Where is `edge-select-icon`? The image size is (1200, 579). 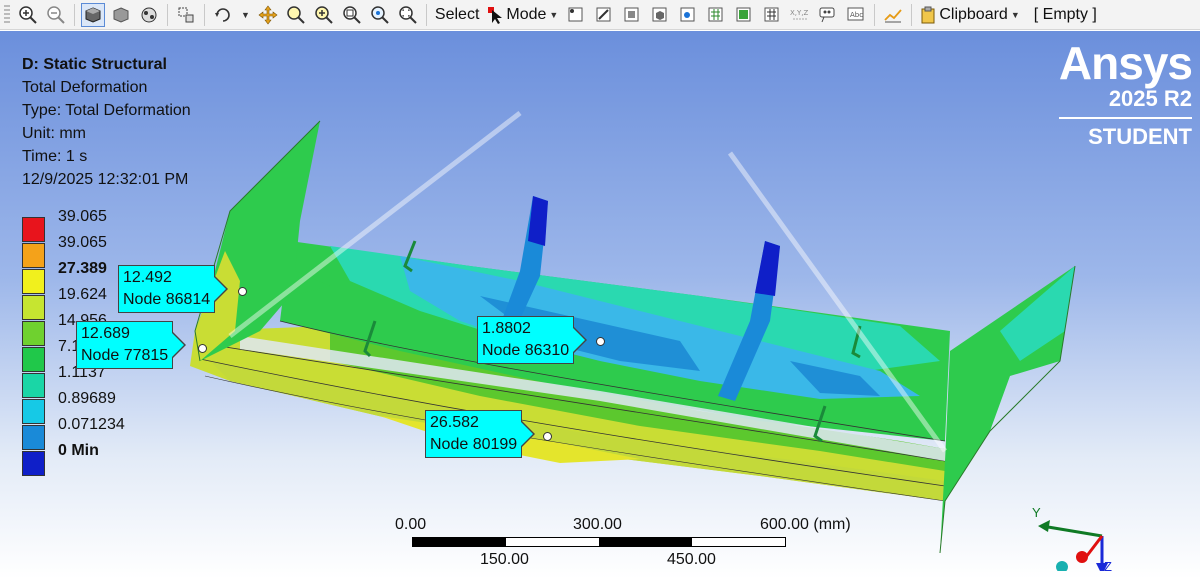
edge-select-icon is located at coordinates (604, 15).